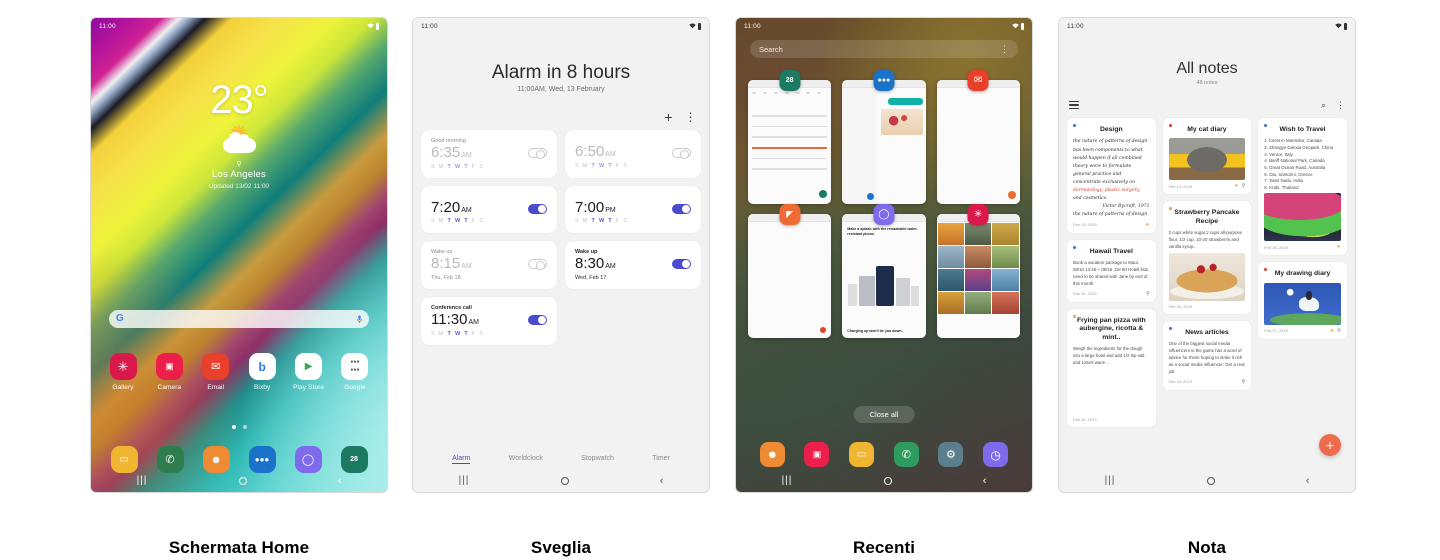 Image resolution: width=1440 pixels, height=560 pixels. What do you see at coordinates (458, 333) in the screenshot?
I see `alarm-days: S M T W T F S` at bounding box center [458, 333].